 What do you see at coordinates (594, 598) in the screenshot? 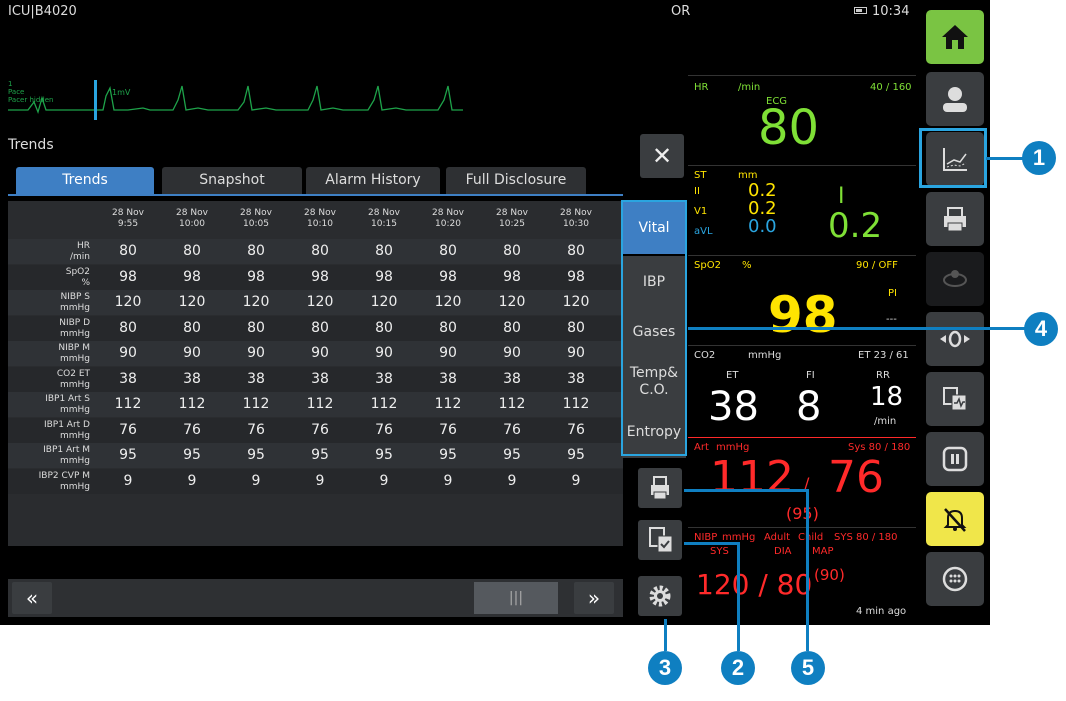
I see `scroll-right-button: »` at bounding box center [594, 598].